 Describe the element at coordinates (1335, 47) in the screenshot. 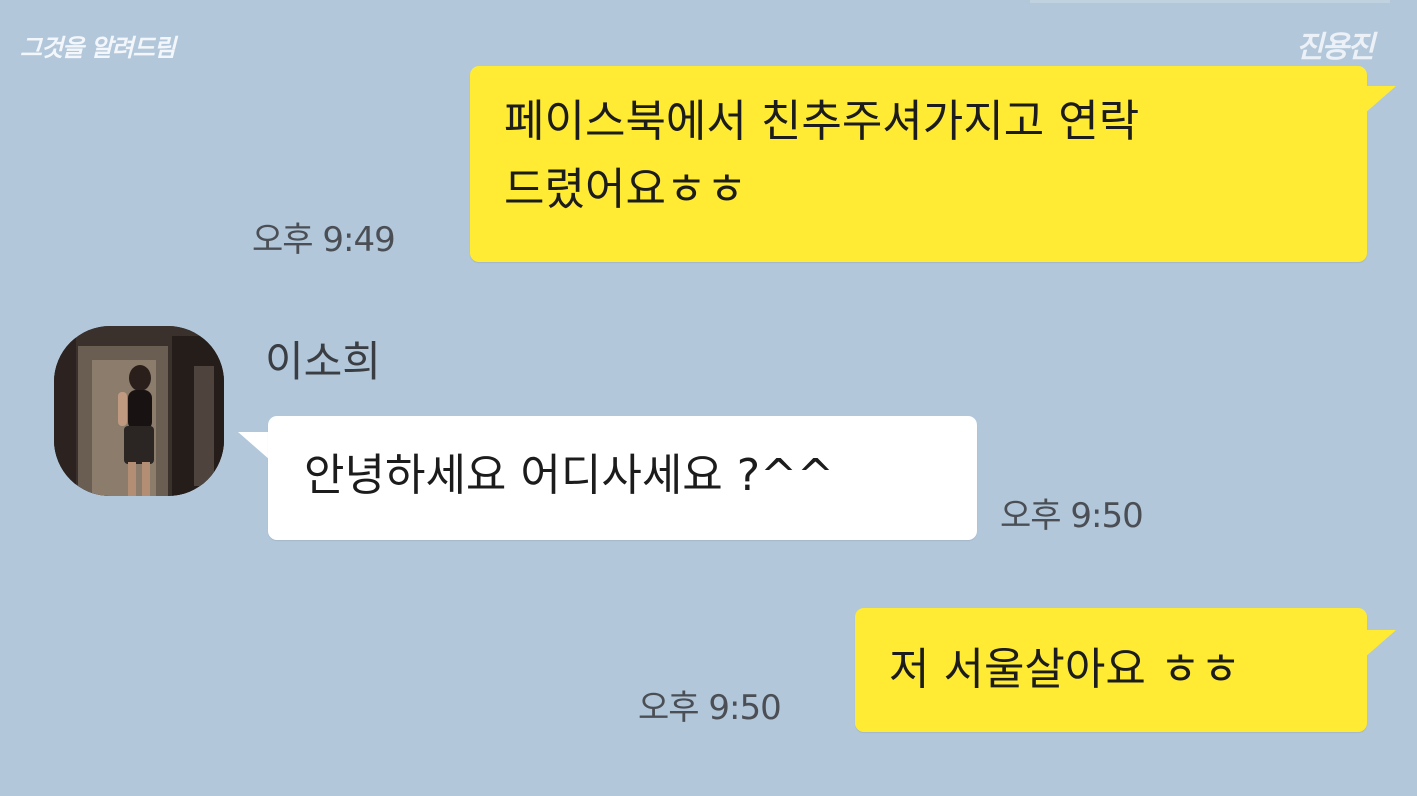

I see `watermark-right: 진용진` at that location.